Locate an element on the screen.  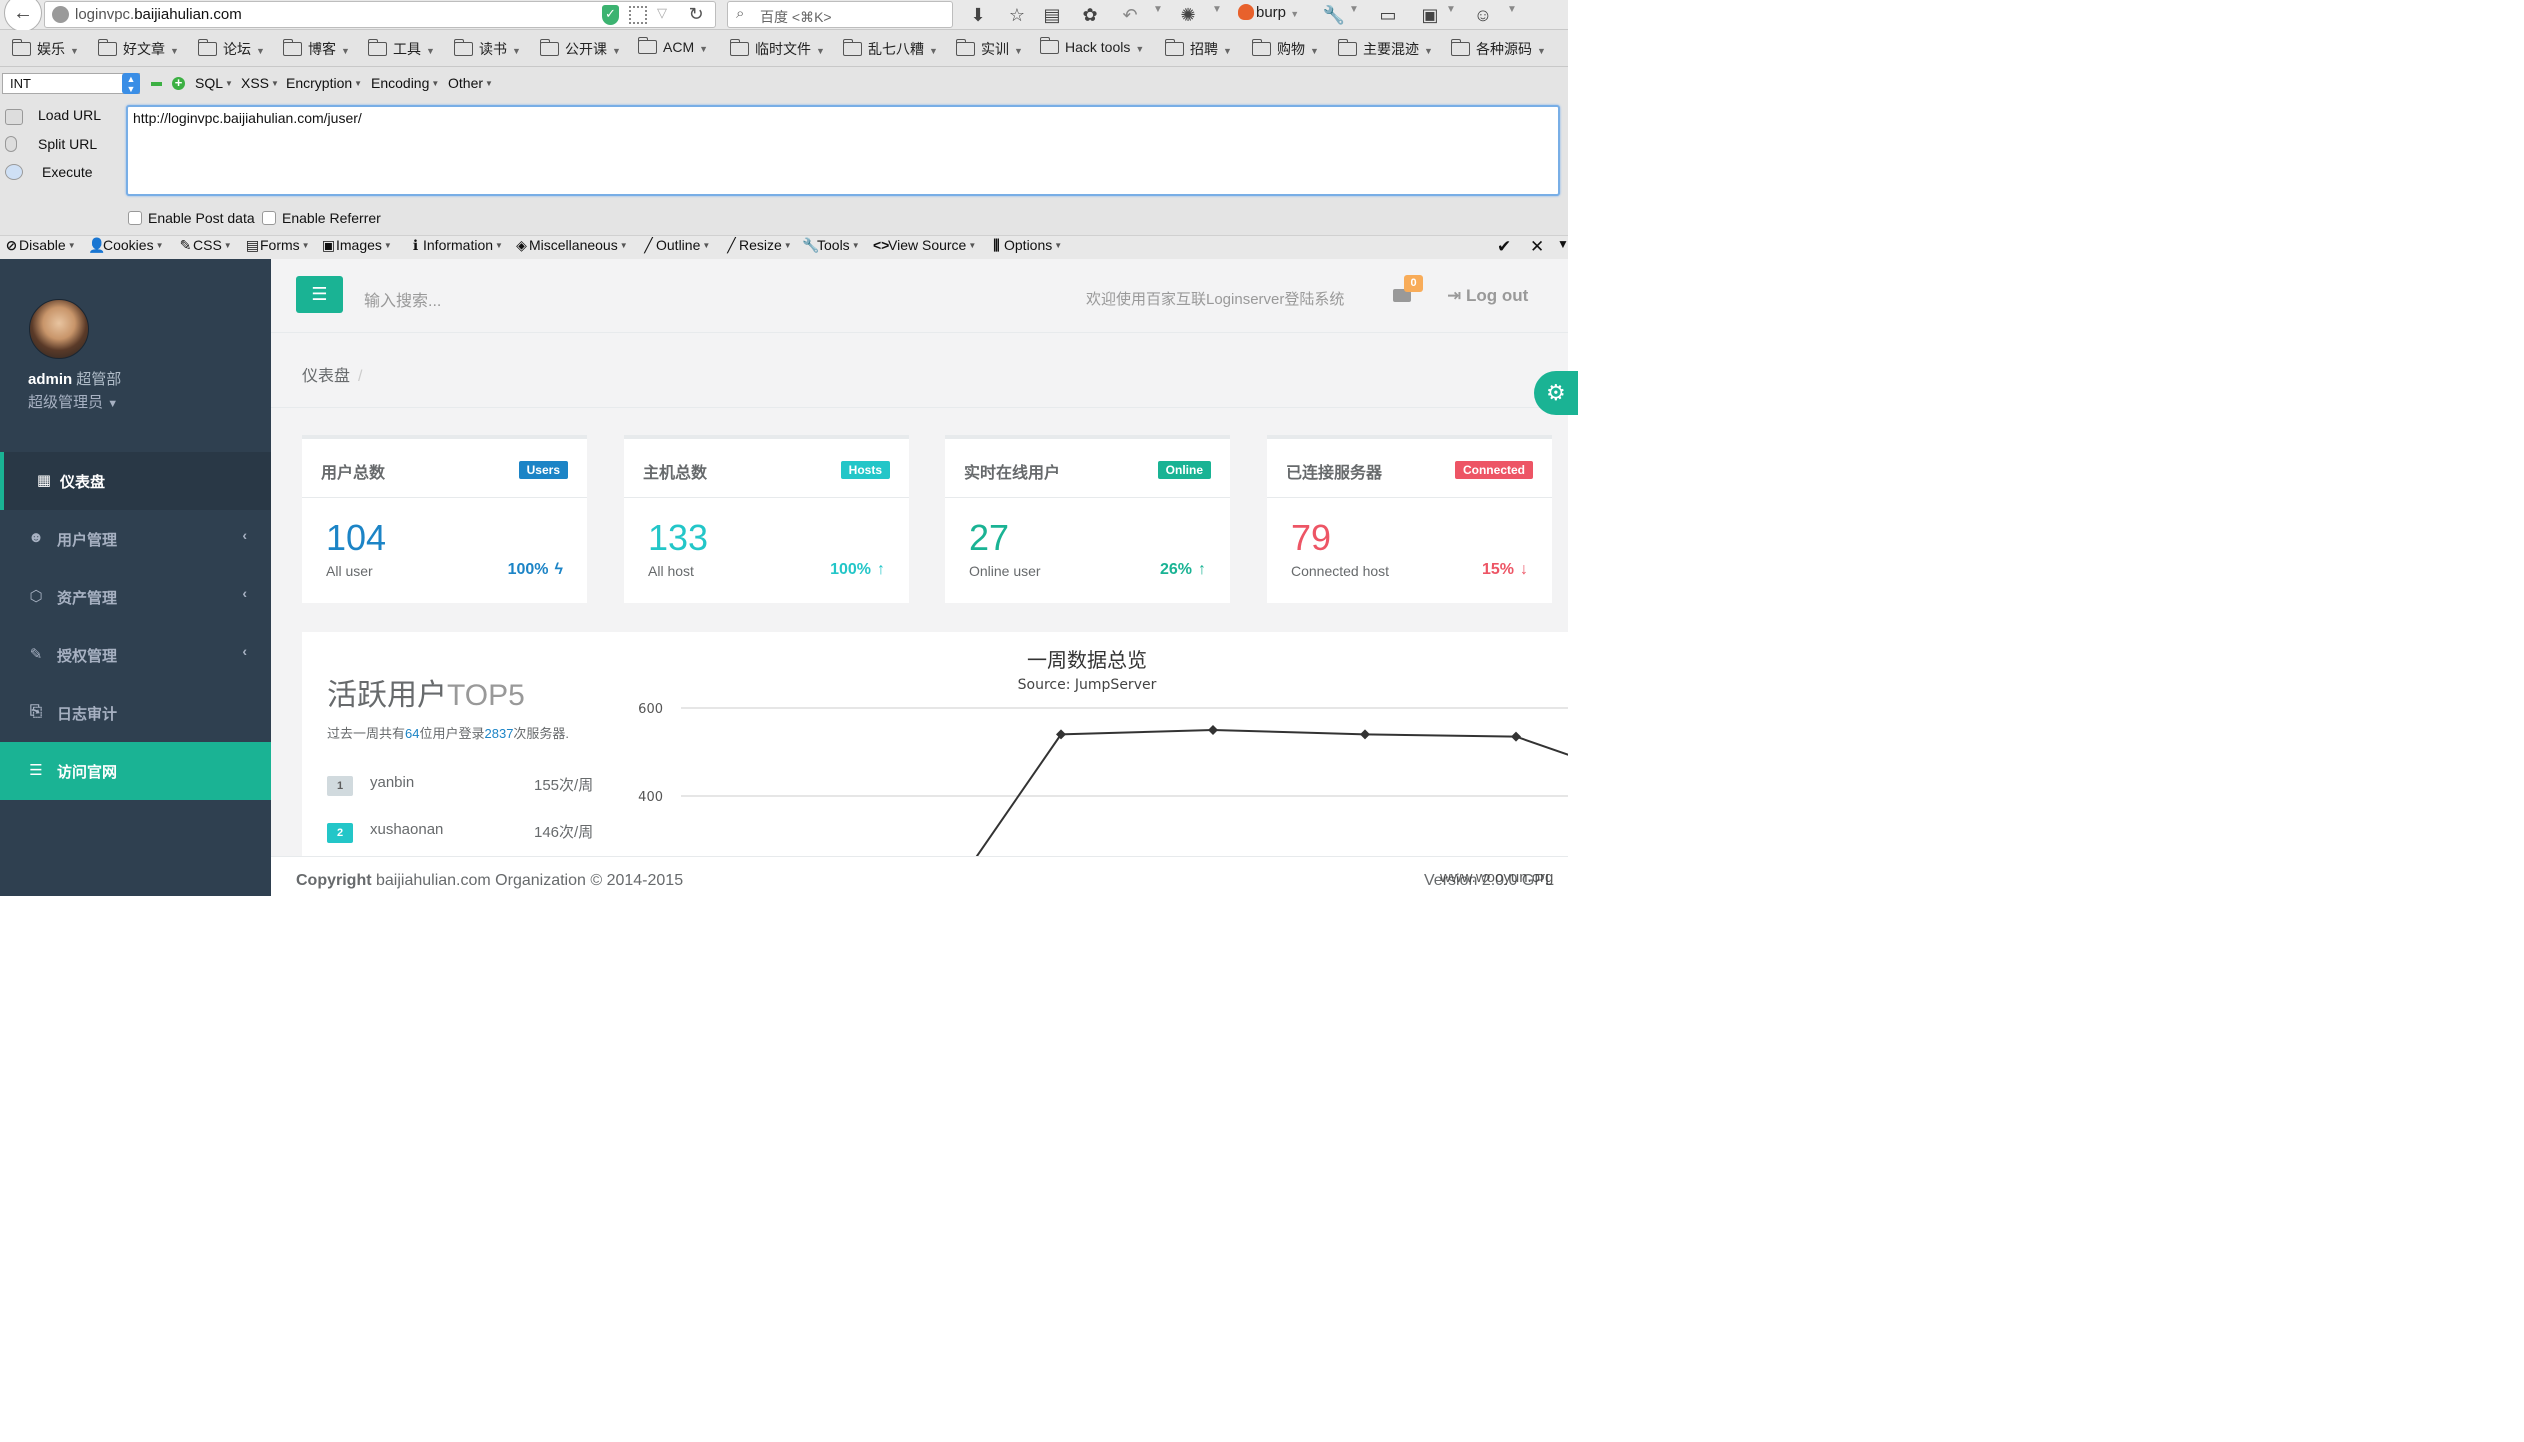
breadcrumb: 仪表盘 / is located at coordinates (332, 376).